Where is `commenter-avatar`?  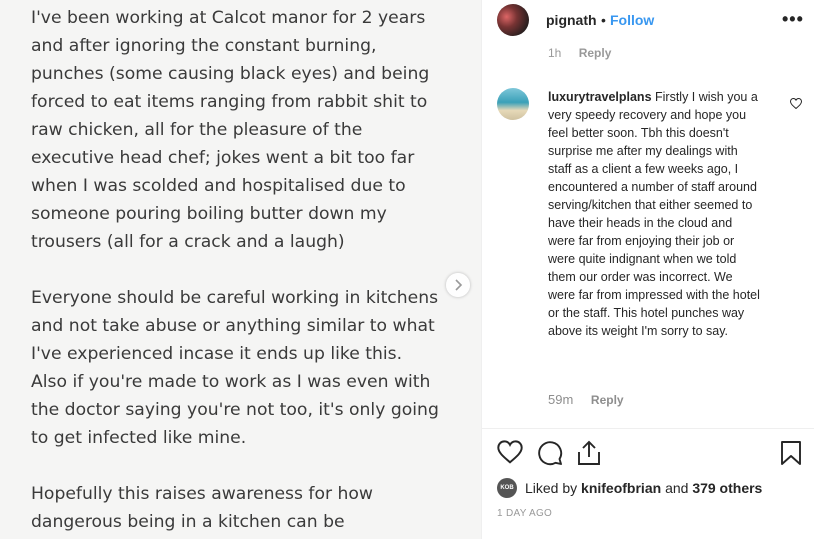 commenter-avatar is located at coordinates (513, 104).